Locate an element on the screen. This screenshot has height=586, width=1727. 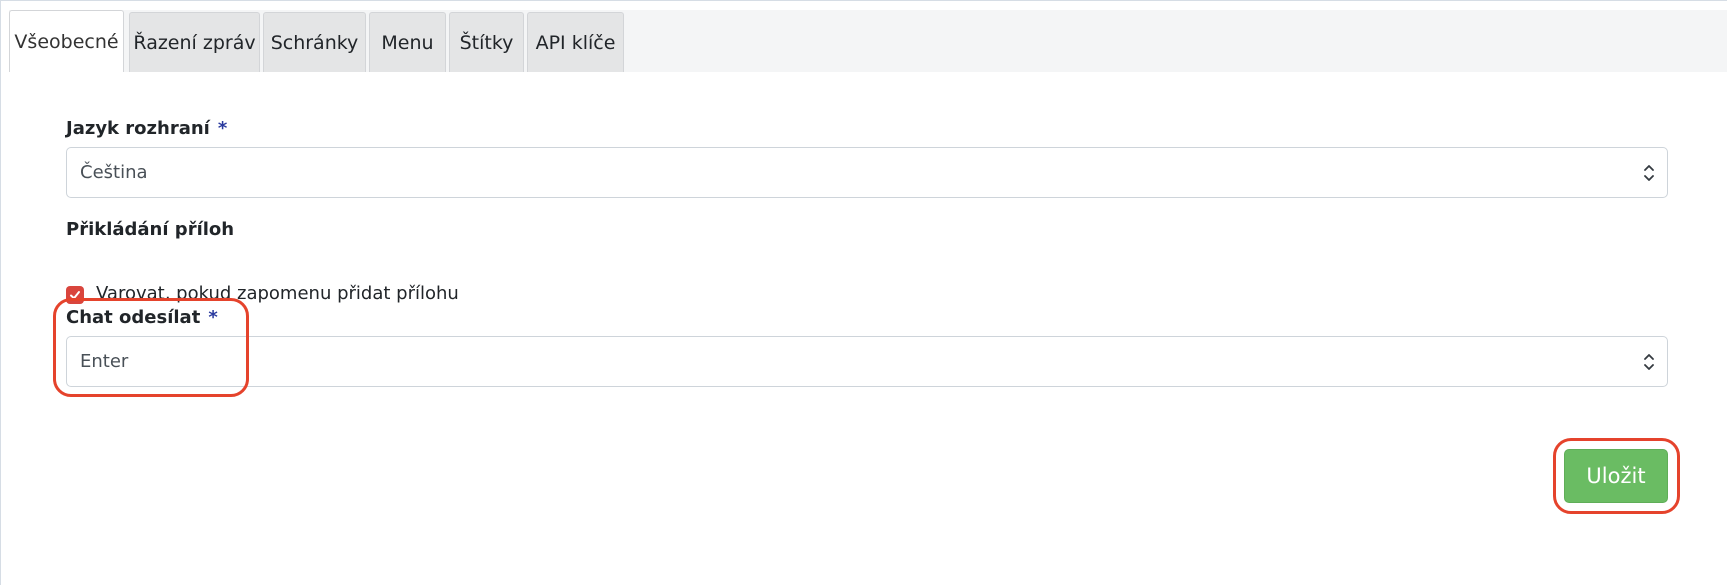
attachment-warning-row: Varovat, pokud zapomenu přidat přílohu is located at coordinates (262, 293).